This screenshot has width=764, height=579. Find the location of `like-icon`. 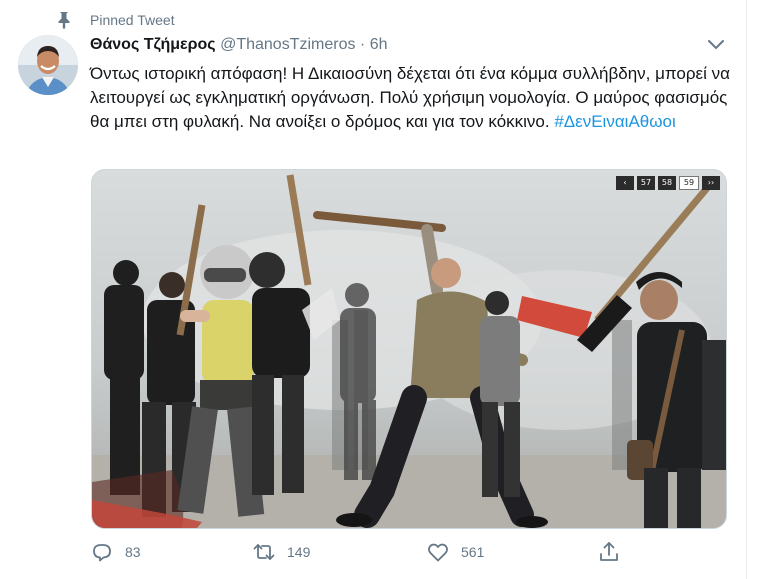

like-icon is located at coordinates (438, 552).